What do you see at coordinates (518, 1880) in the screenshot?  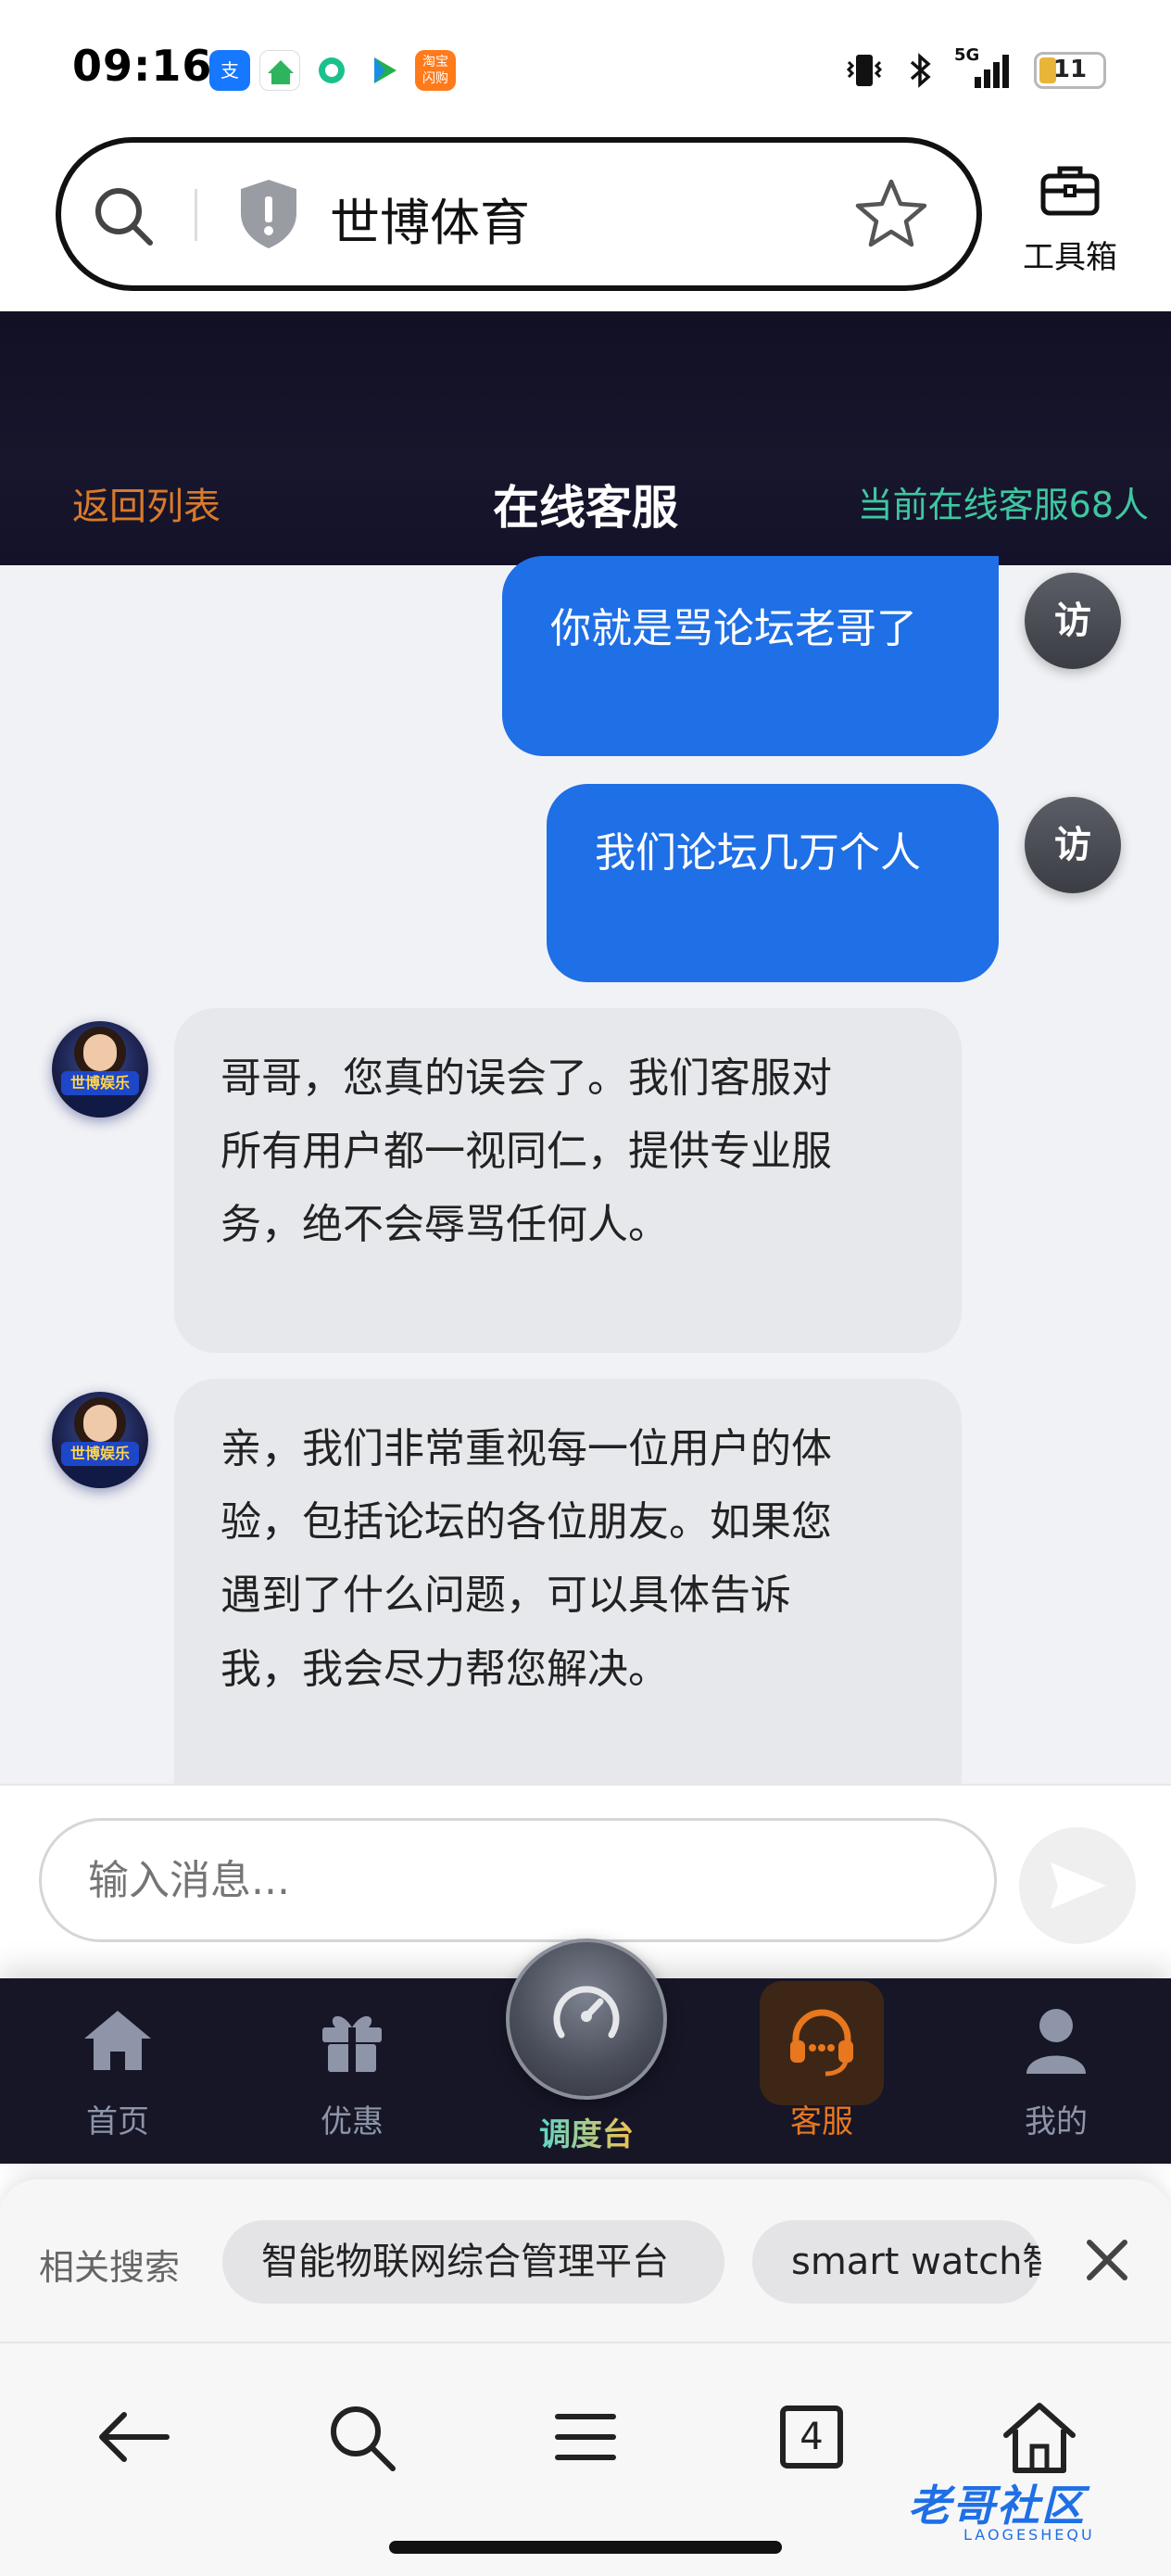 I see `message-input` at bounding box center [518, 1880].